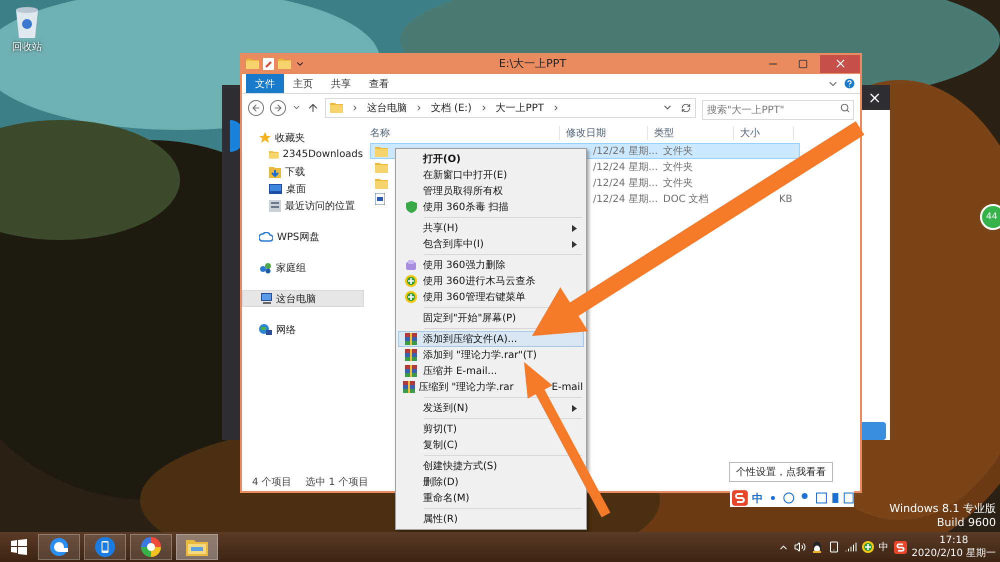 Image resolution: width=1000 pixels, height=562 pixels. Describe the element at coordinates (942, 509) in the screenshot. I see `os-edition-text: Windows 8.1 专业版` at that location.